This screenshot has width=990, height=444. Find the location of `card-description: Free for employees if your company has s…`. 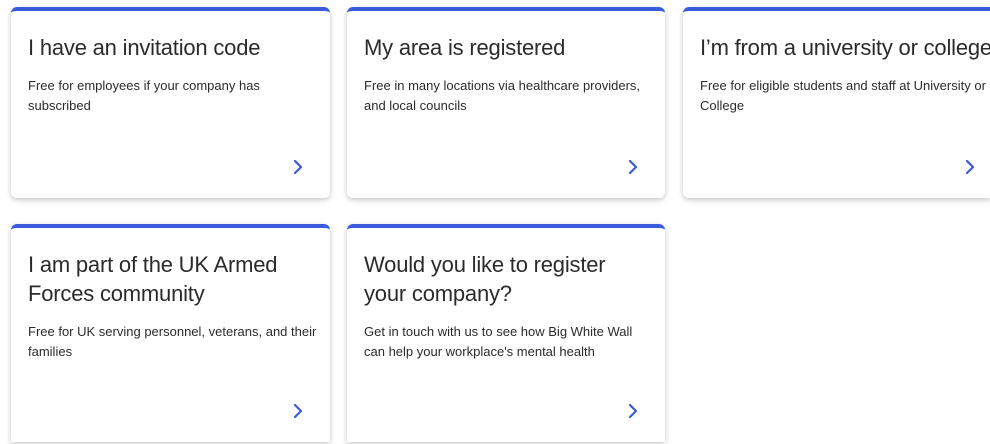

card-description: Free for employees if your company has s… is located at coordinates (144, 95).